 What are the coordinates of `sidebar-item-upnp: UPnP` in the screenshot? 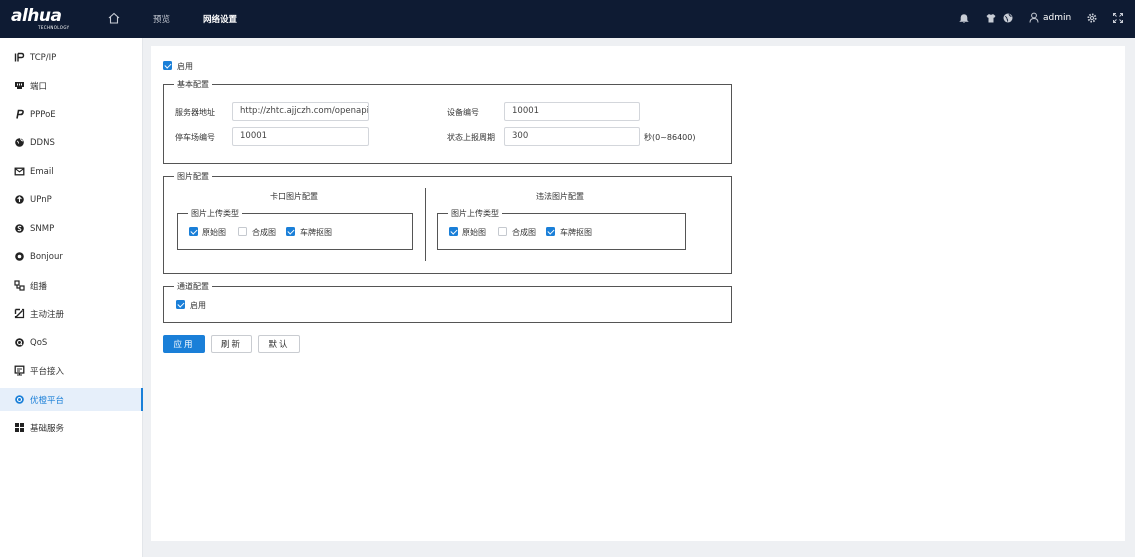 It's located at (71, 199).